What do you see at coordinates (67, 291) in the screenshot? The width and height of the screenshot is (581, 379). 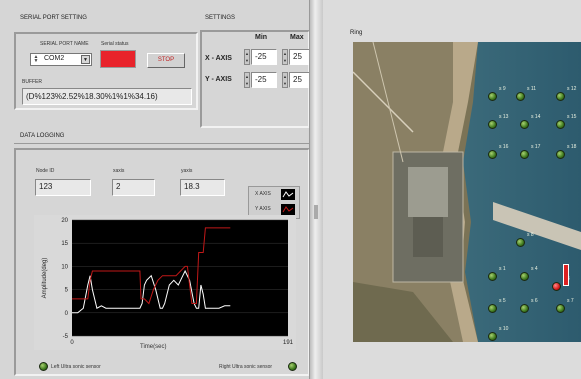 I see `y-tick-label: 5` at bounding box center [67, 291].